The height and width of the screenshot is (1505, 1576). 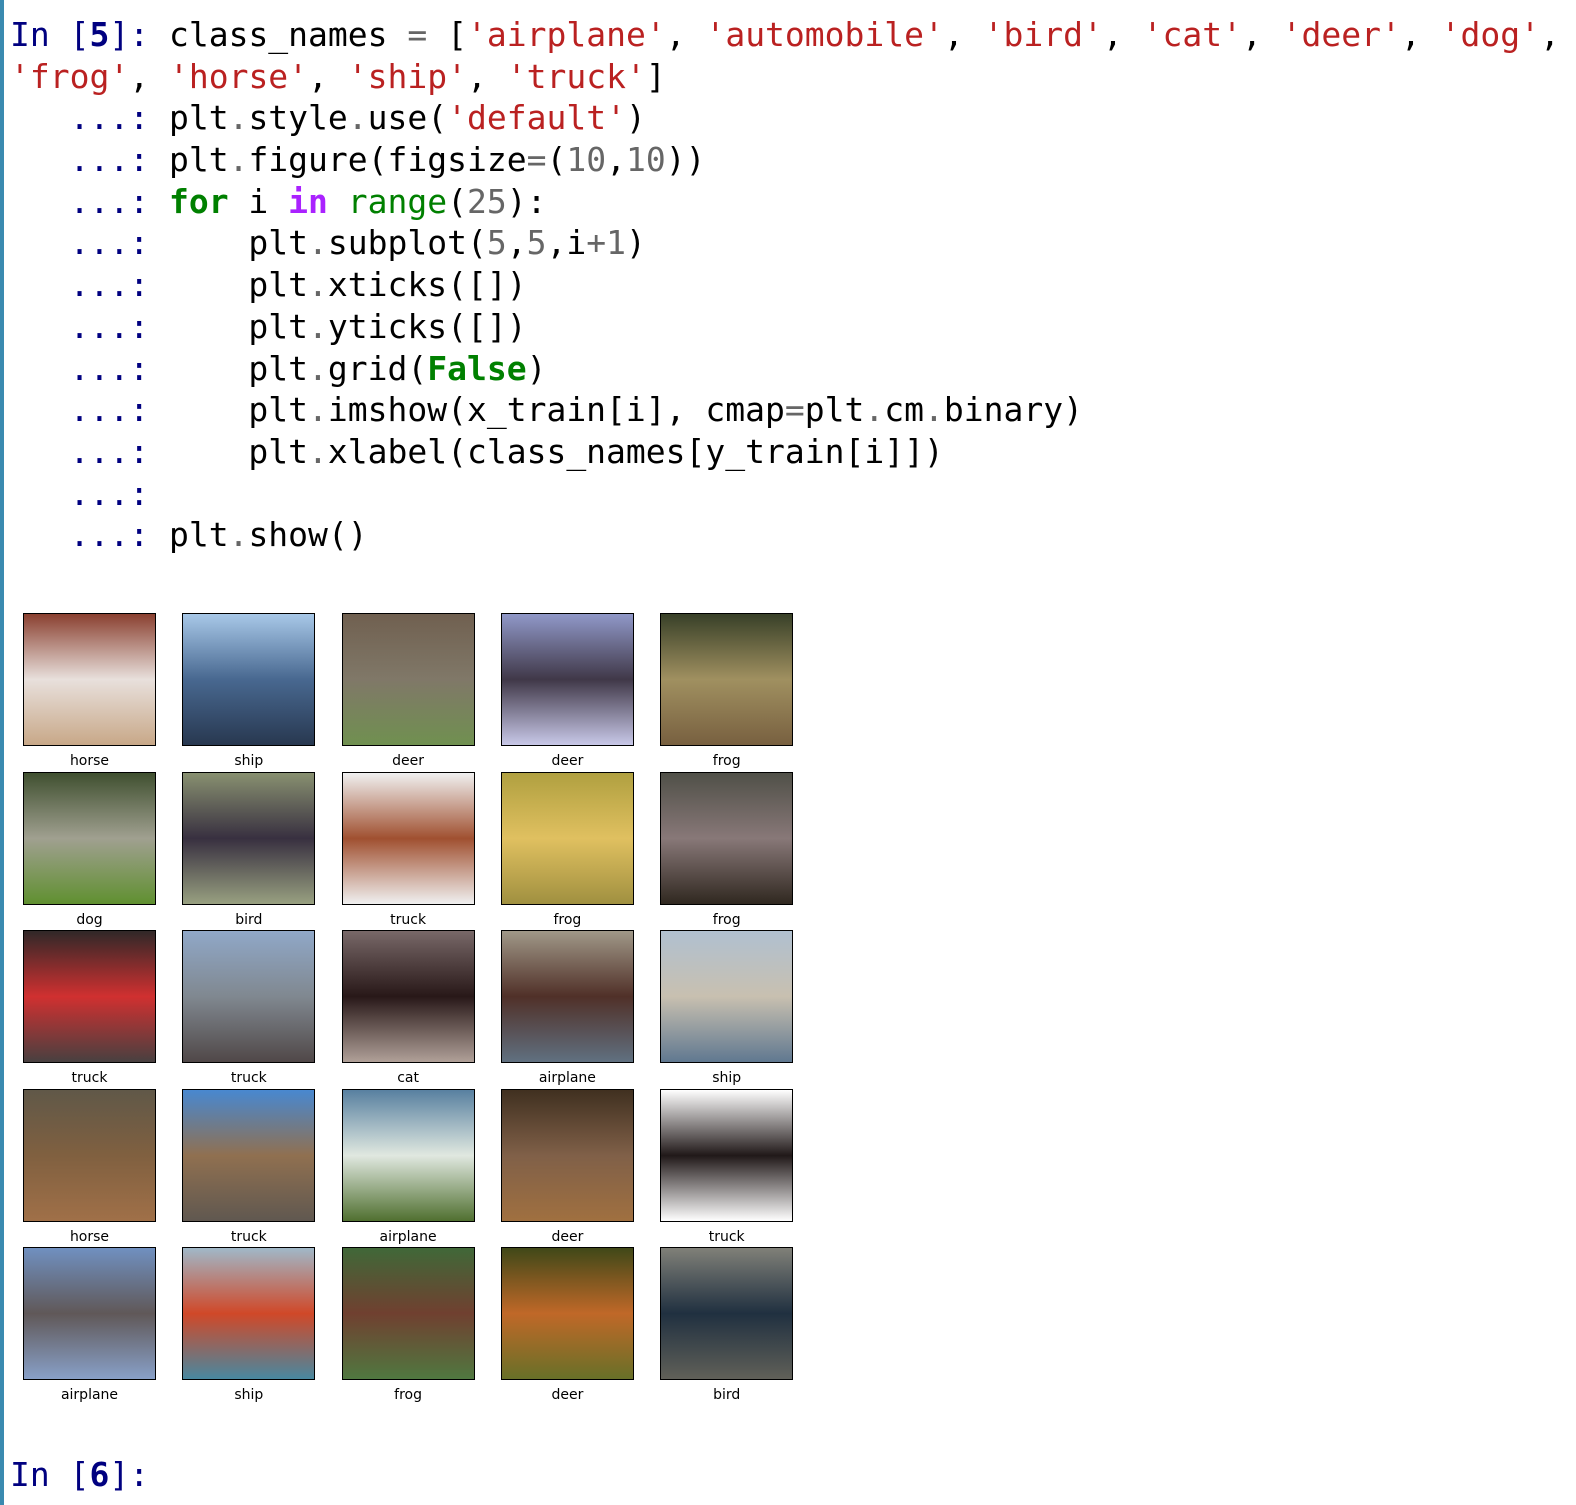 I want to click on code-token: 5, so click(x=99, y=34).